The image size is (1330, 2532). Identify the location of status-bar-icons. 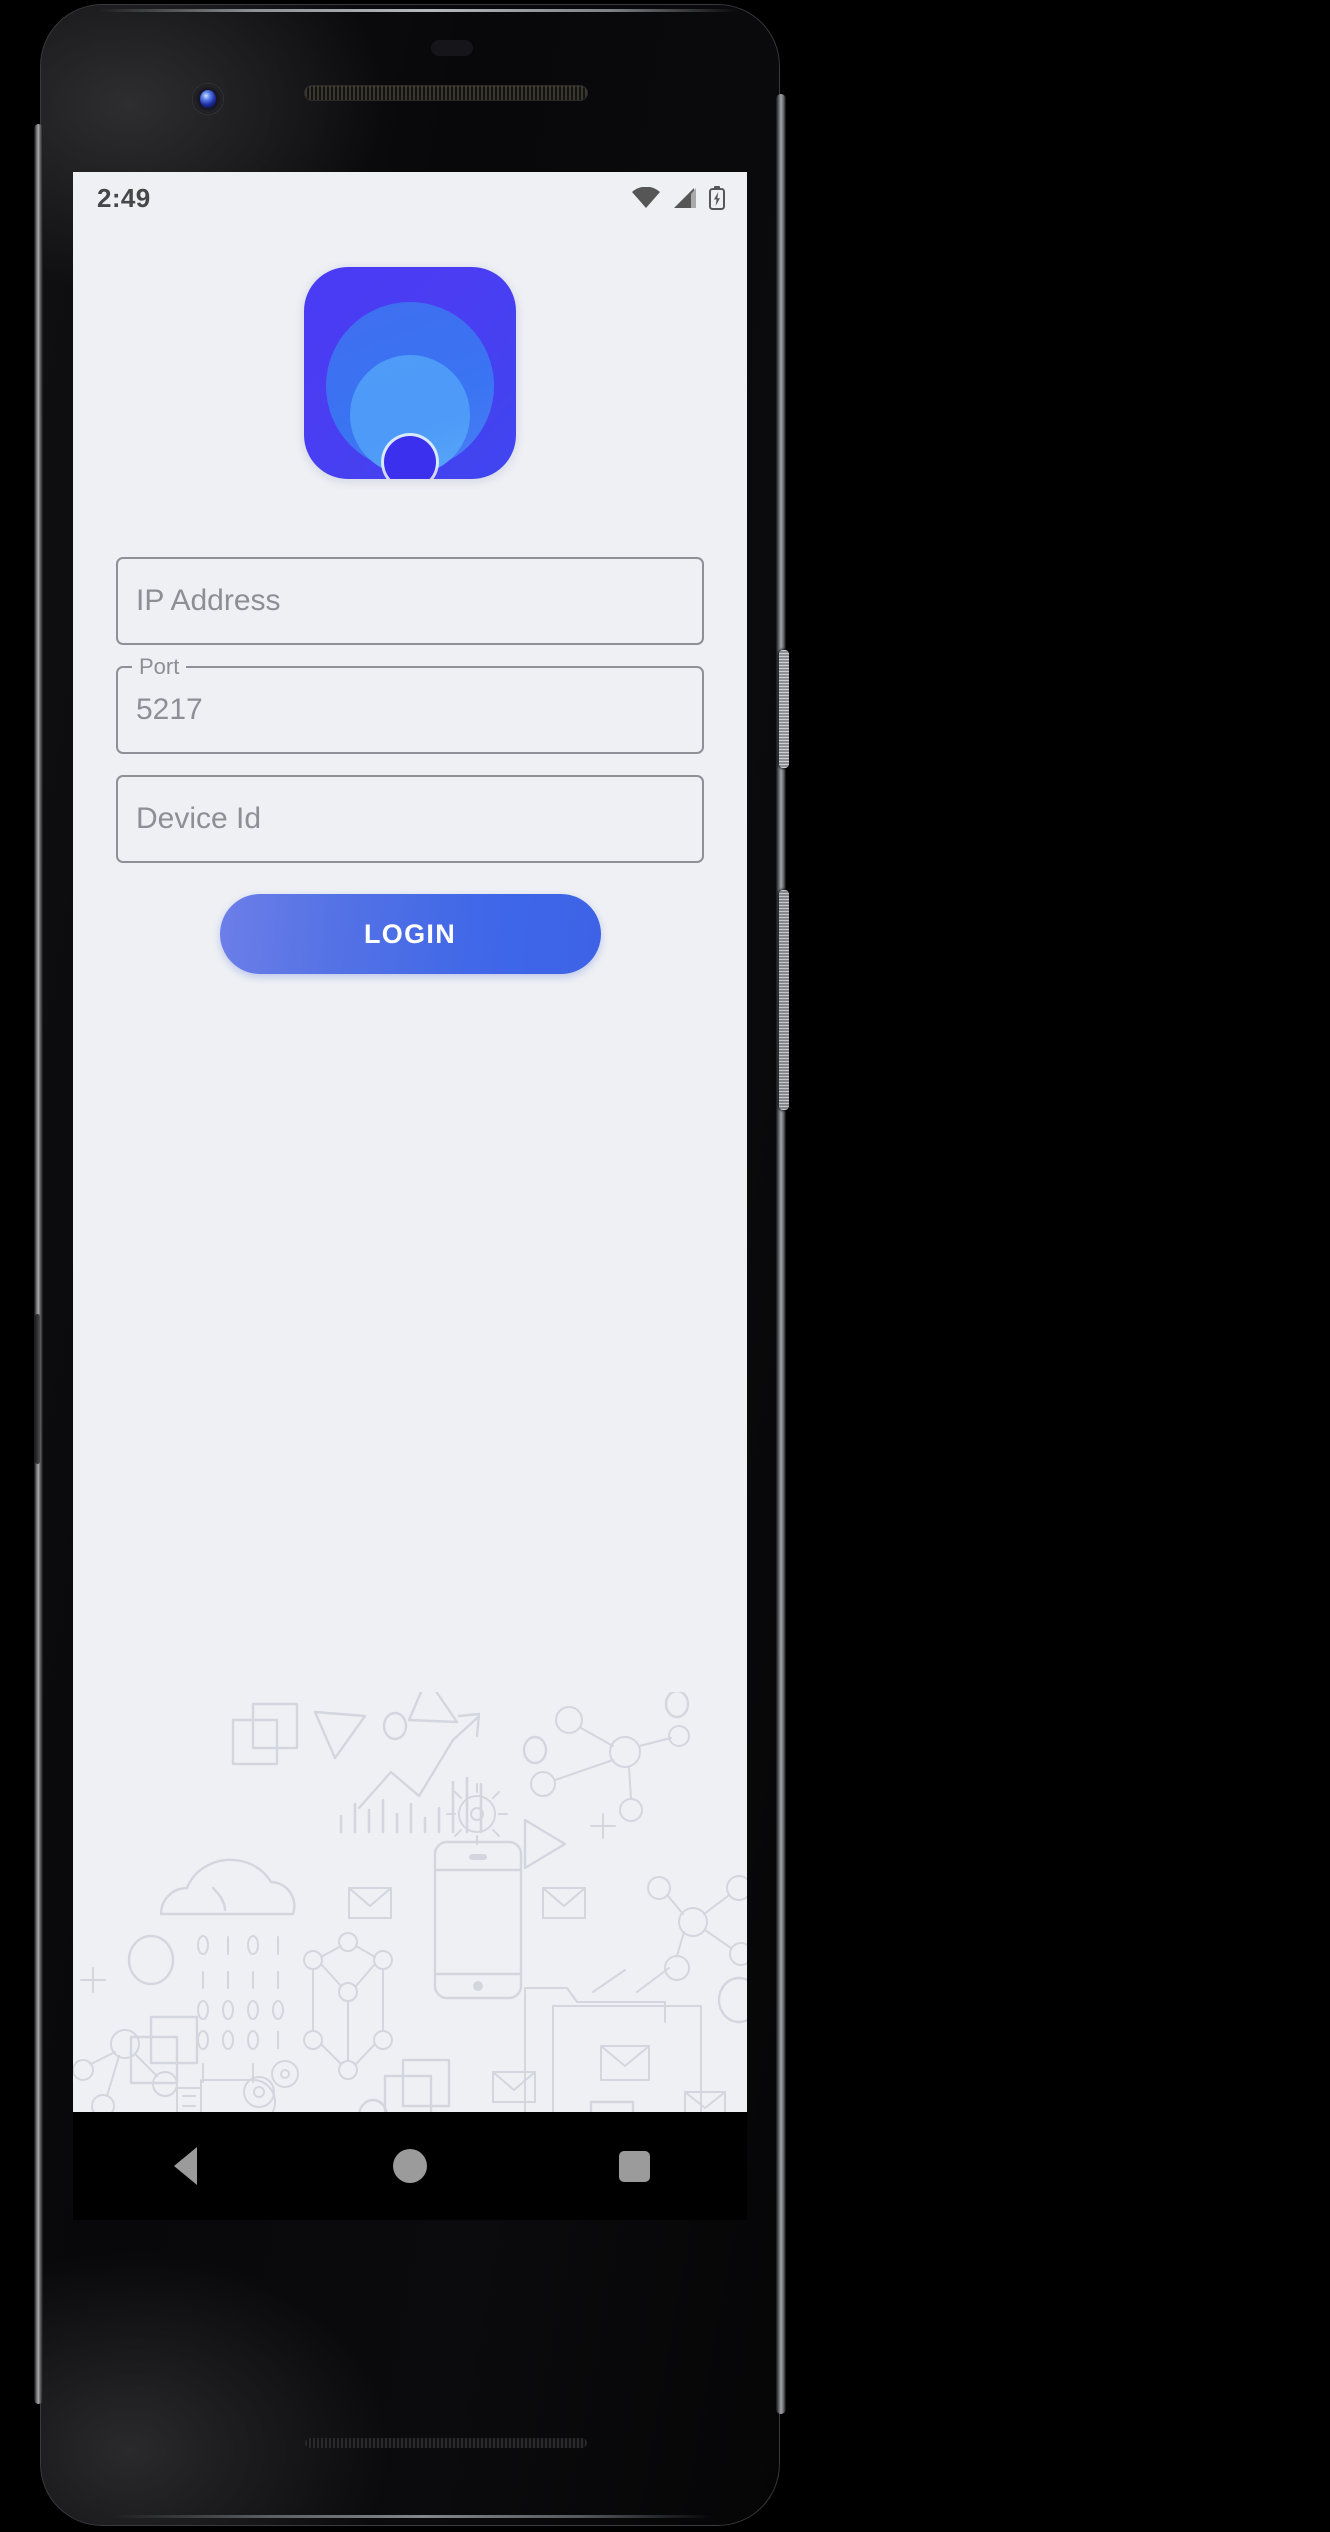
(678, 198).